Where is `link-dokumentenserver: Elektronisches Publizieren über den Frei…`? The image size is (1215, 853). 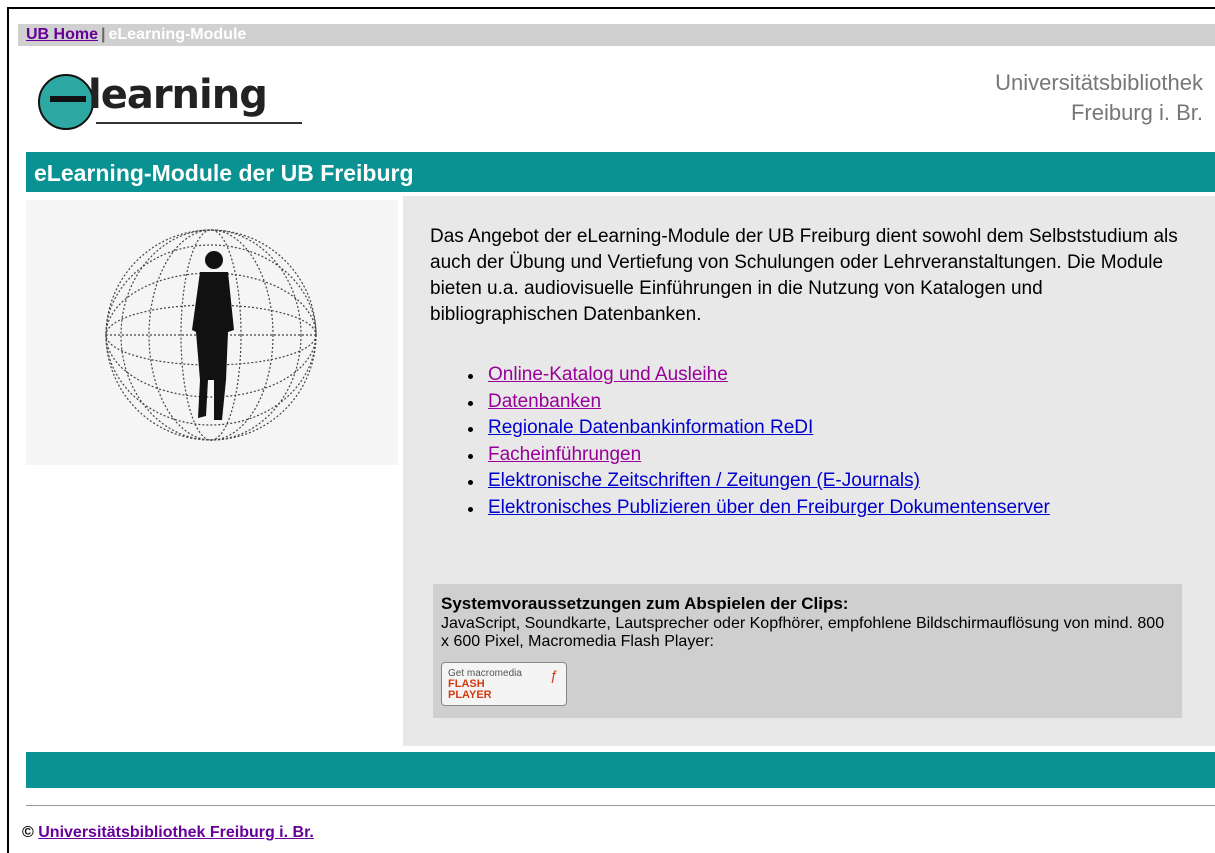 link-dokumentenserver: Elektronisches Publizieren über den Frei… is located at coordinates (769, 507).